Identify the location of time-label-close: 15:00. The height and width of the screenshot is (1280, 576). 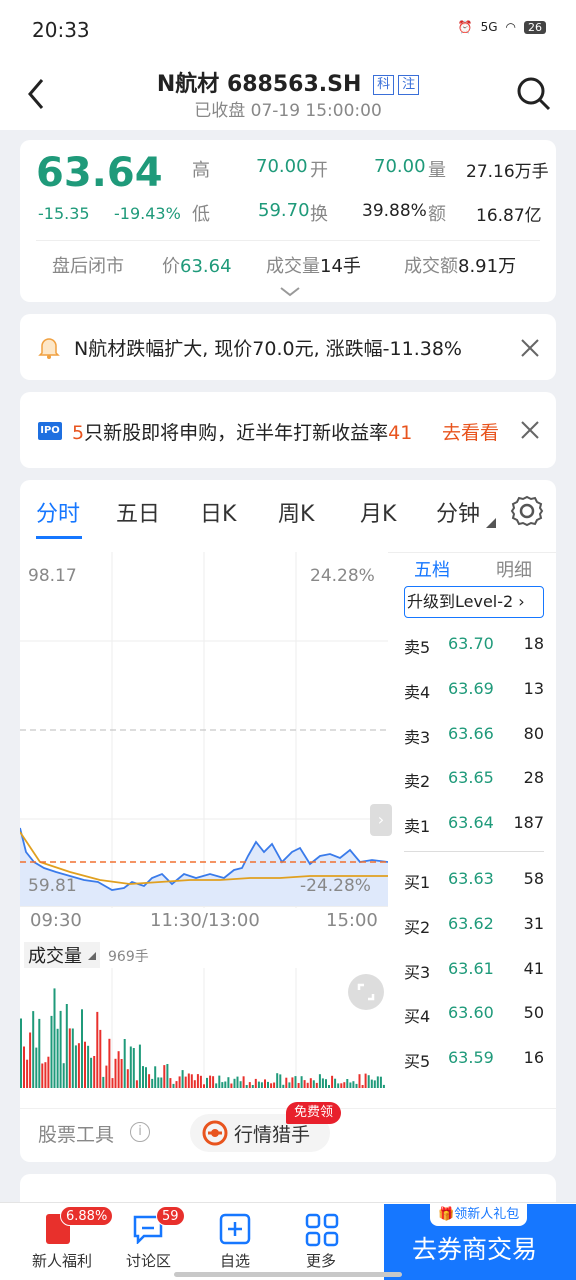
(352, 920).